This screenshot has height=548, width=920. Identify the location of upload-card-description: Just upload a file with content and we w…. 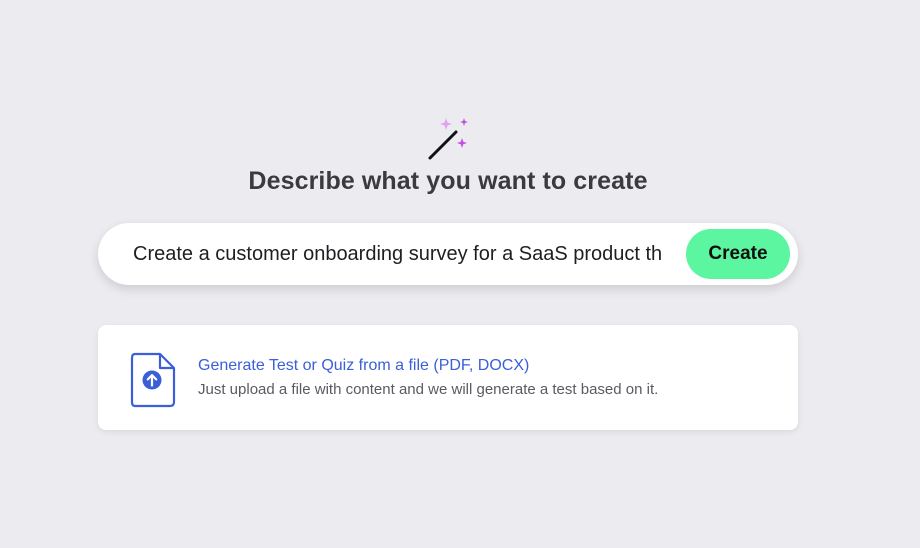
(428, 389).